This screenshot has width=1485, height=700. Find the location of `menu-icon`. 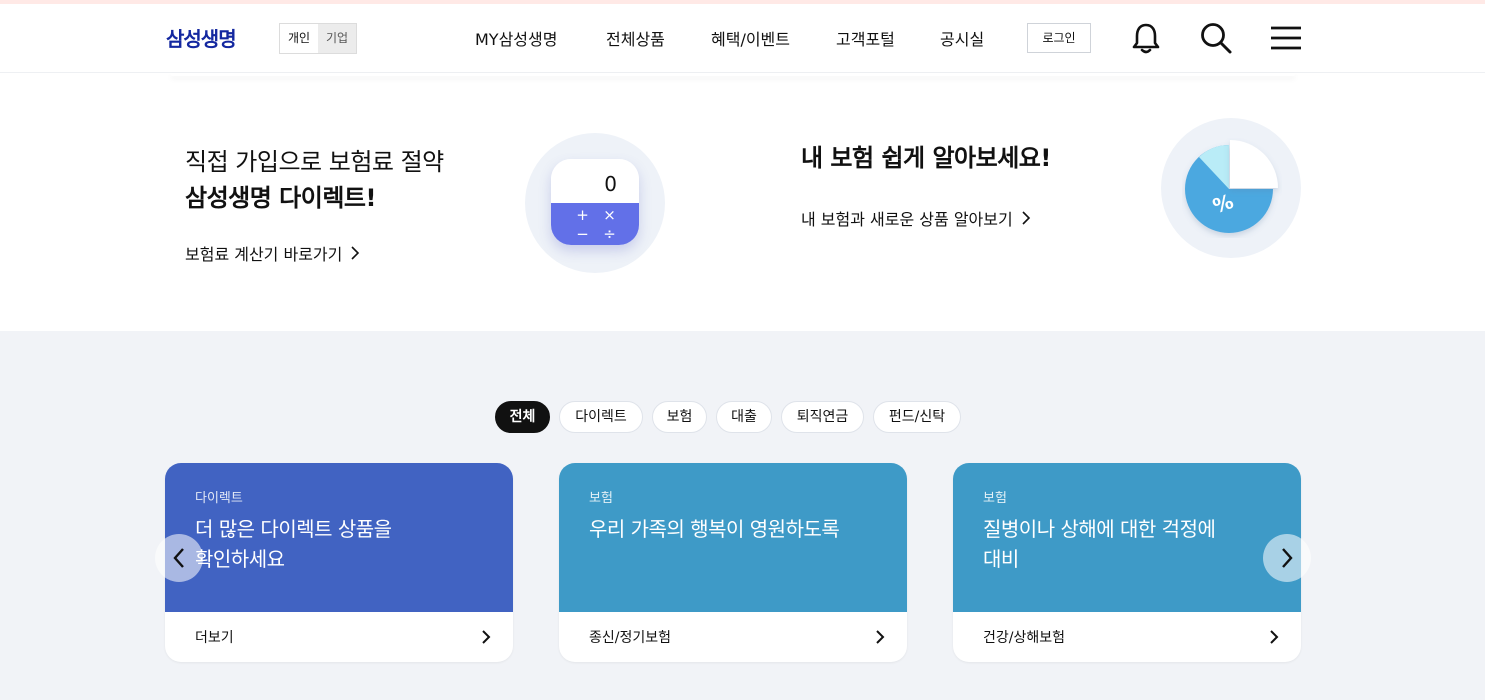

menu-icon is located at coordinates (1286, 38).